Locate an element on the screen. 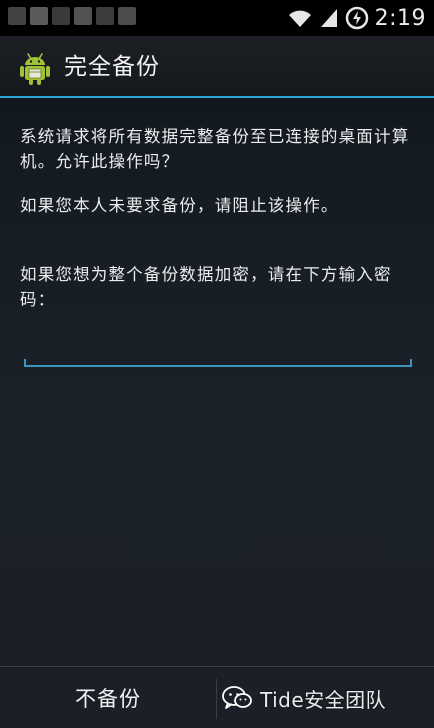 The width and height of the screenshot is (434, 728). status-time: 2:19 is located at coordinates (400, 18).